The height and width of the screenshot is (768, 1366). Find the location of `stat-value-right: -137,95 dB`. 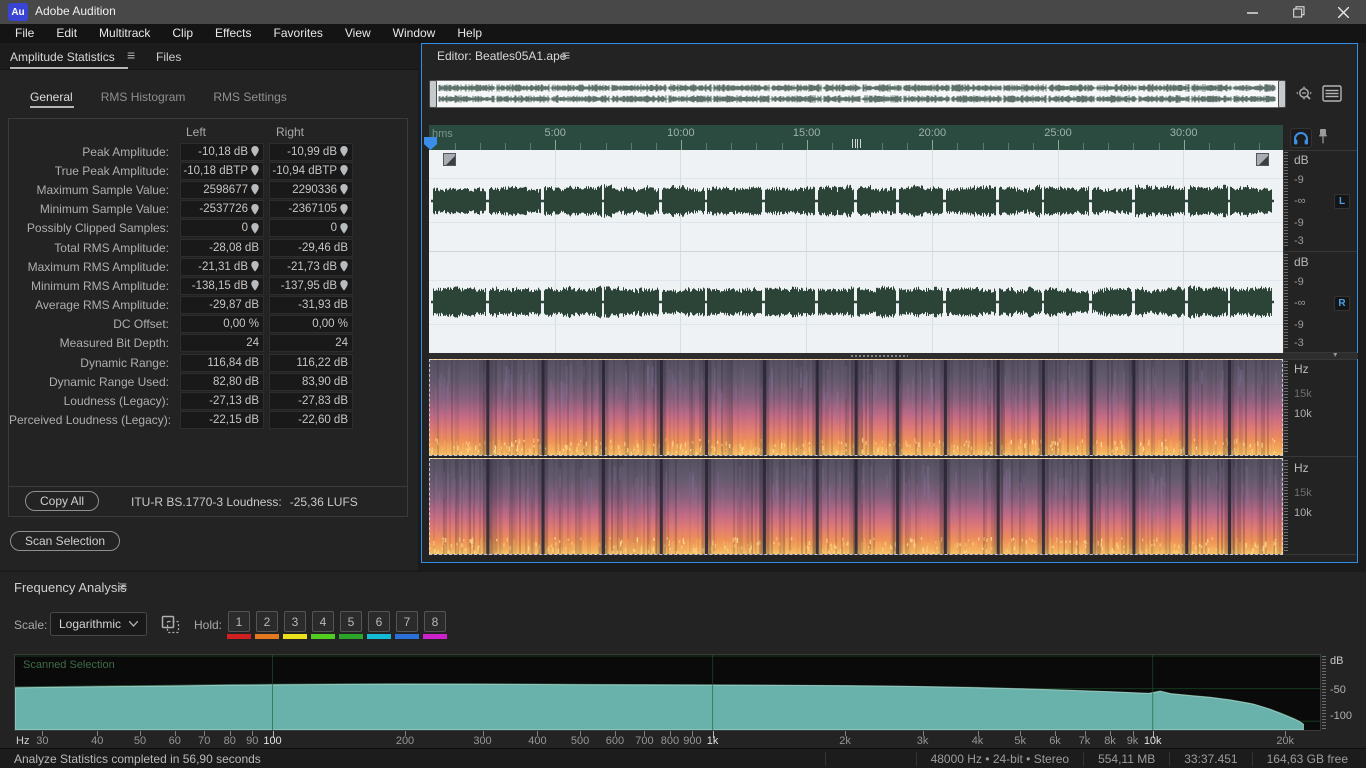

stat-value-right: -137,95 dB is located at coordinates (311, 285).